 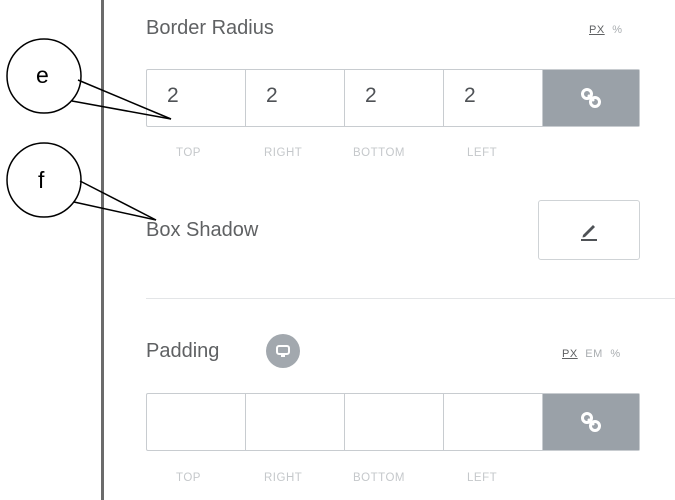 What do you see at coordinates (118, 200) in the screenshot?
I see `callout-f-line-a` at bounding box center [118, 200].